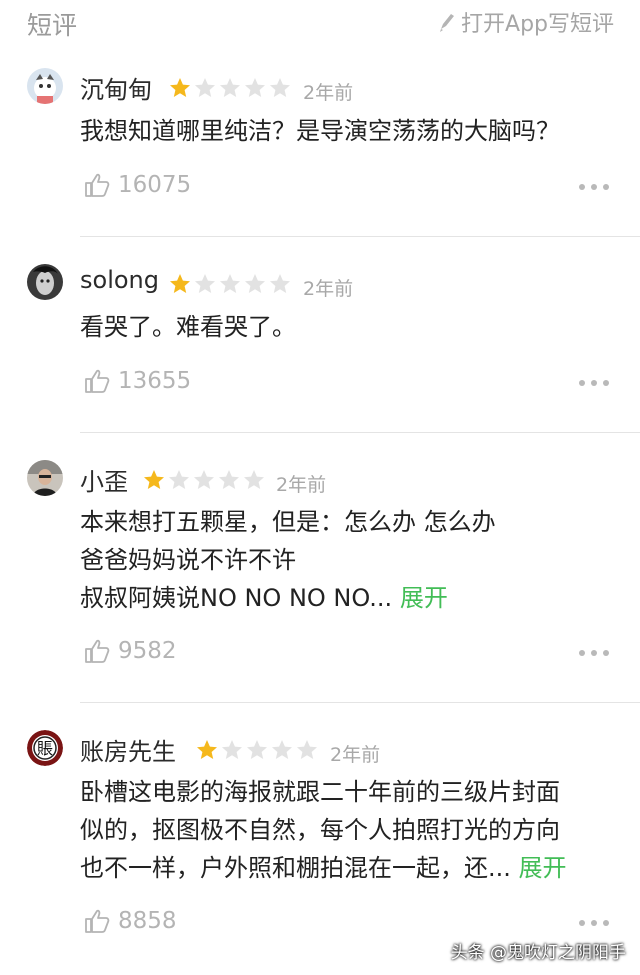 The width and height of the screenshot is (640, 975). I want to click on like-button: 13655, so click(137, 381).